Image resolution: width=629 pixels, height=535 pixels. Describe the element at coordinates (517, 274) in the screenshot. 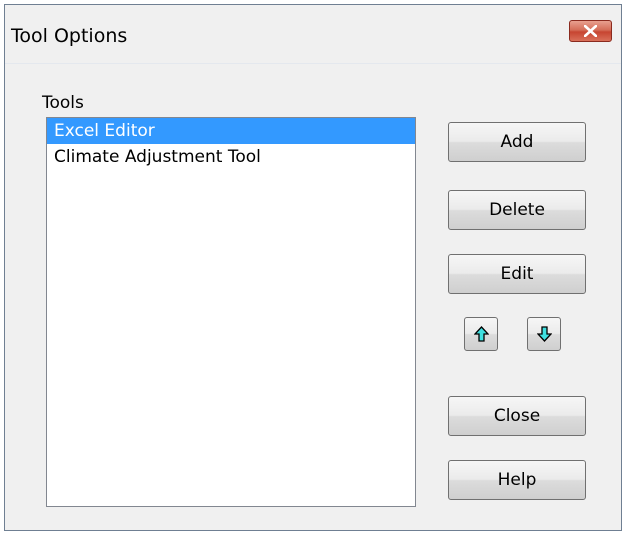

I see `edit-button: Edit` at that location.